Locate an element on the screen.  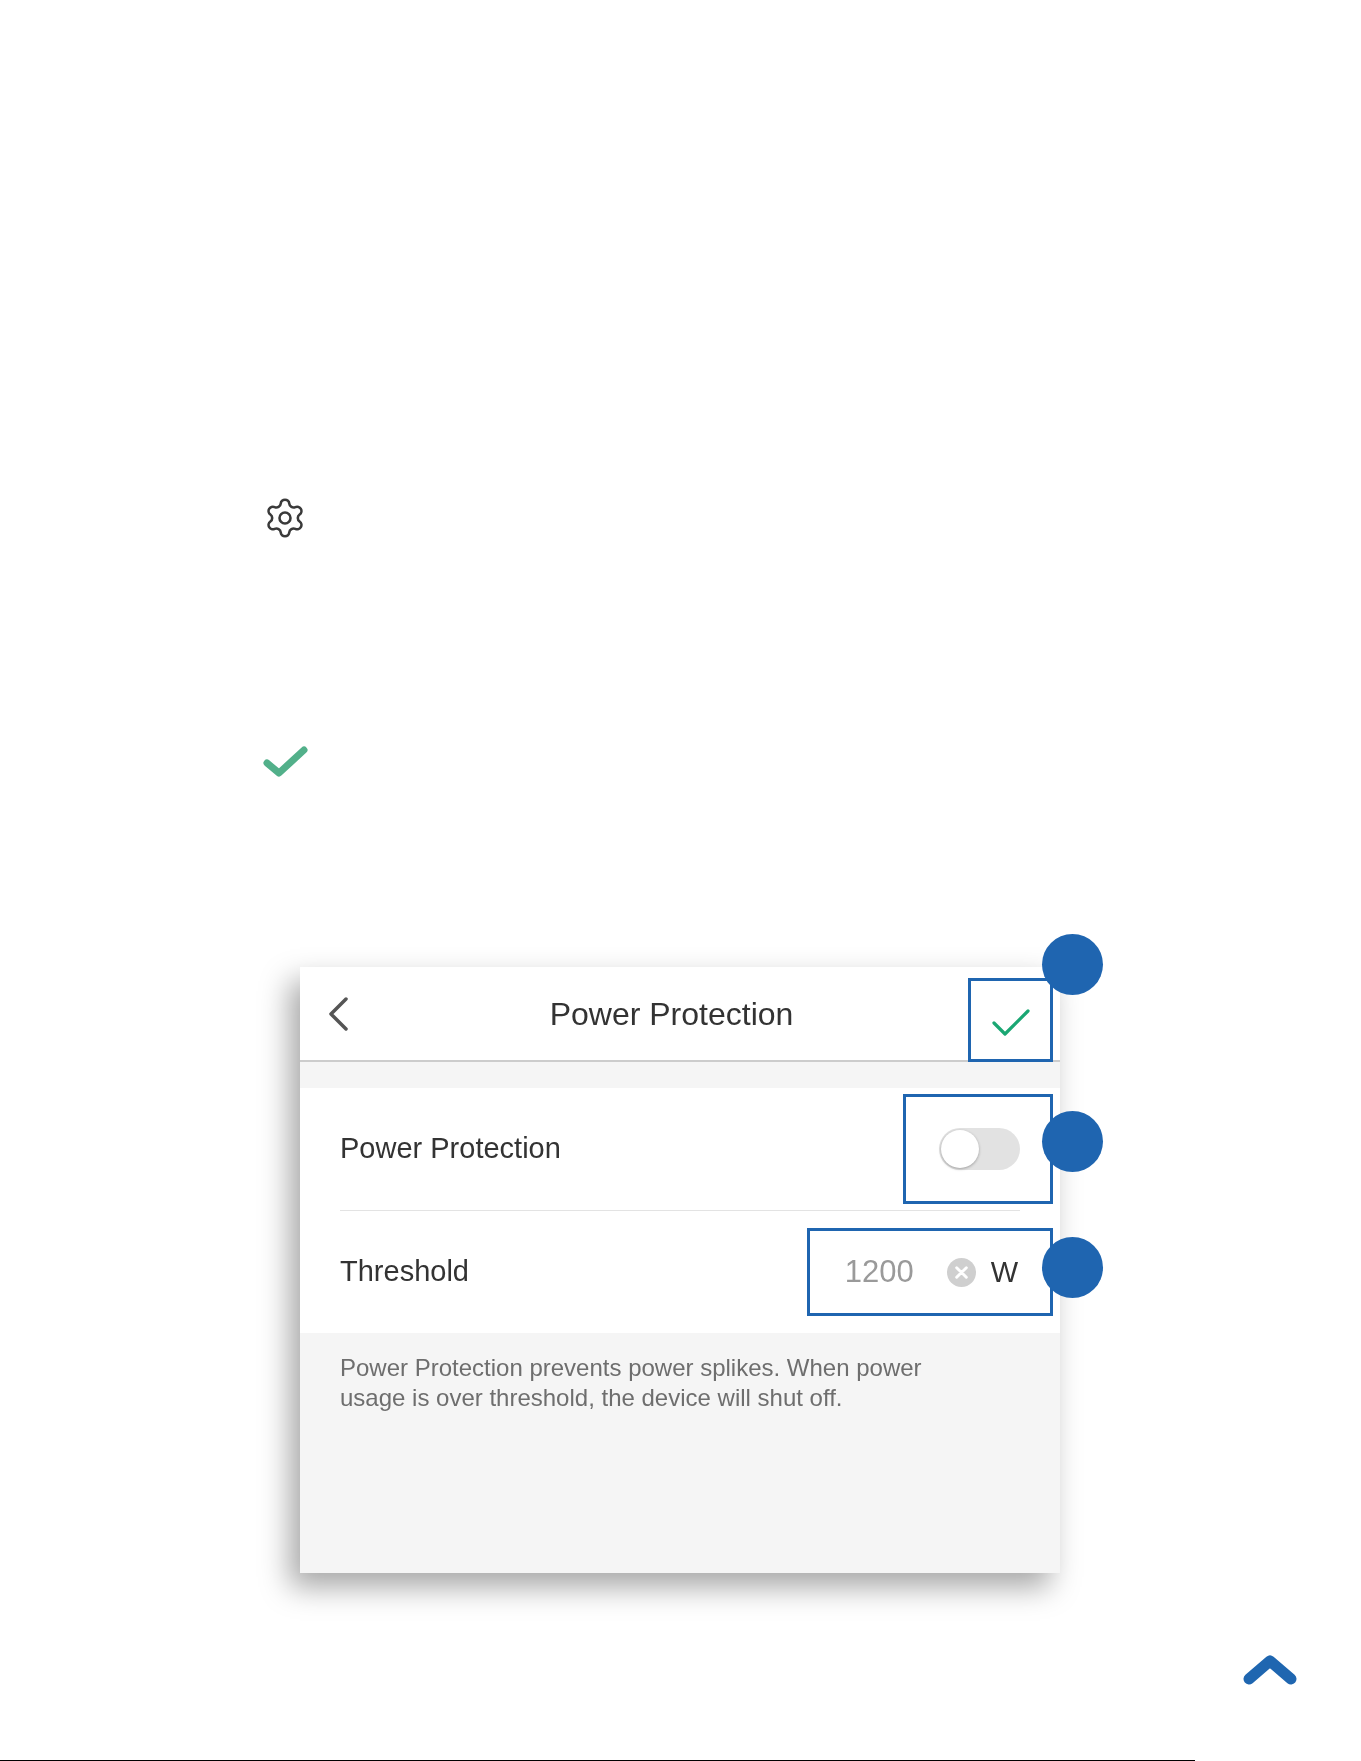
chevron-left-icon is located at coordinates (338, 1013).